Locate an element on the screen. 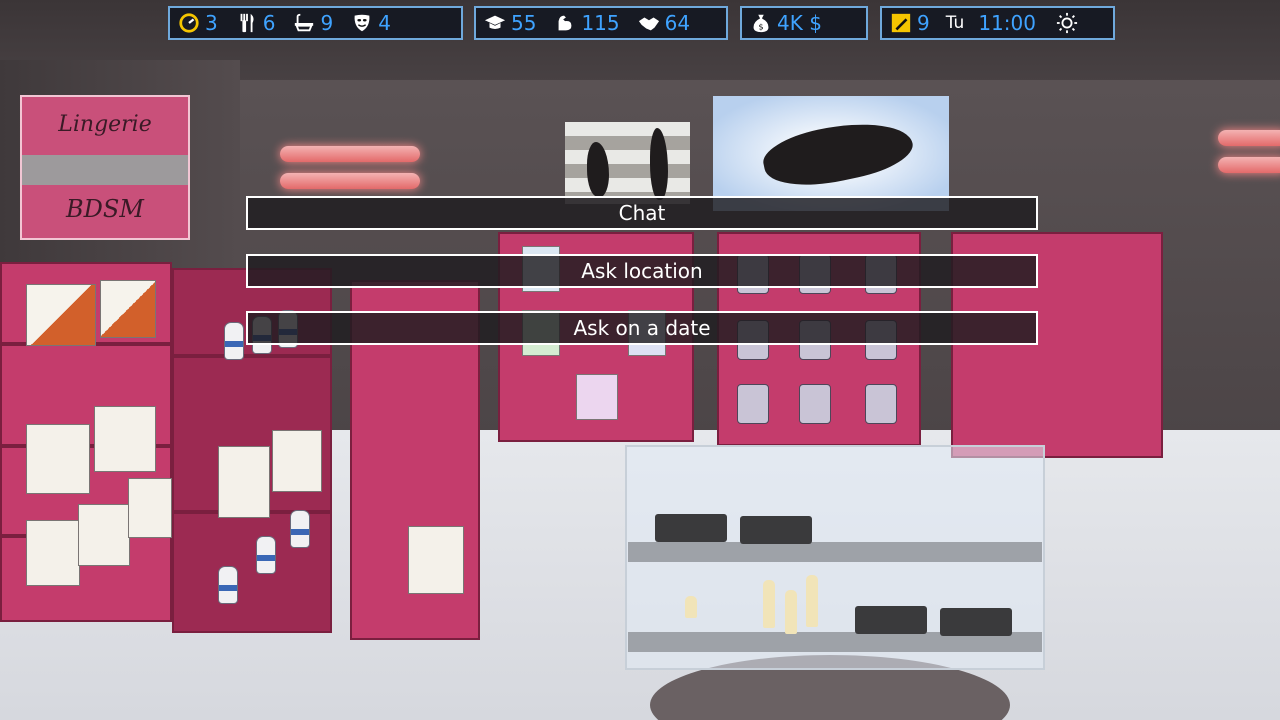  charisma-value: 64 is located at coordinates (677, 23).